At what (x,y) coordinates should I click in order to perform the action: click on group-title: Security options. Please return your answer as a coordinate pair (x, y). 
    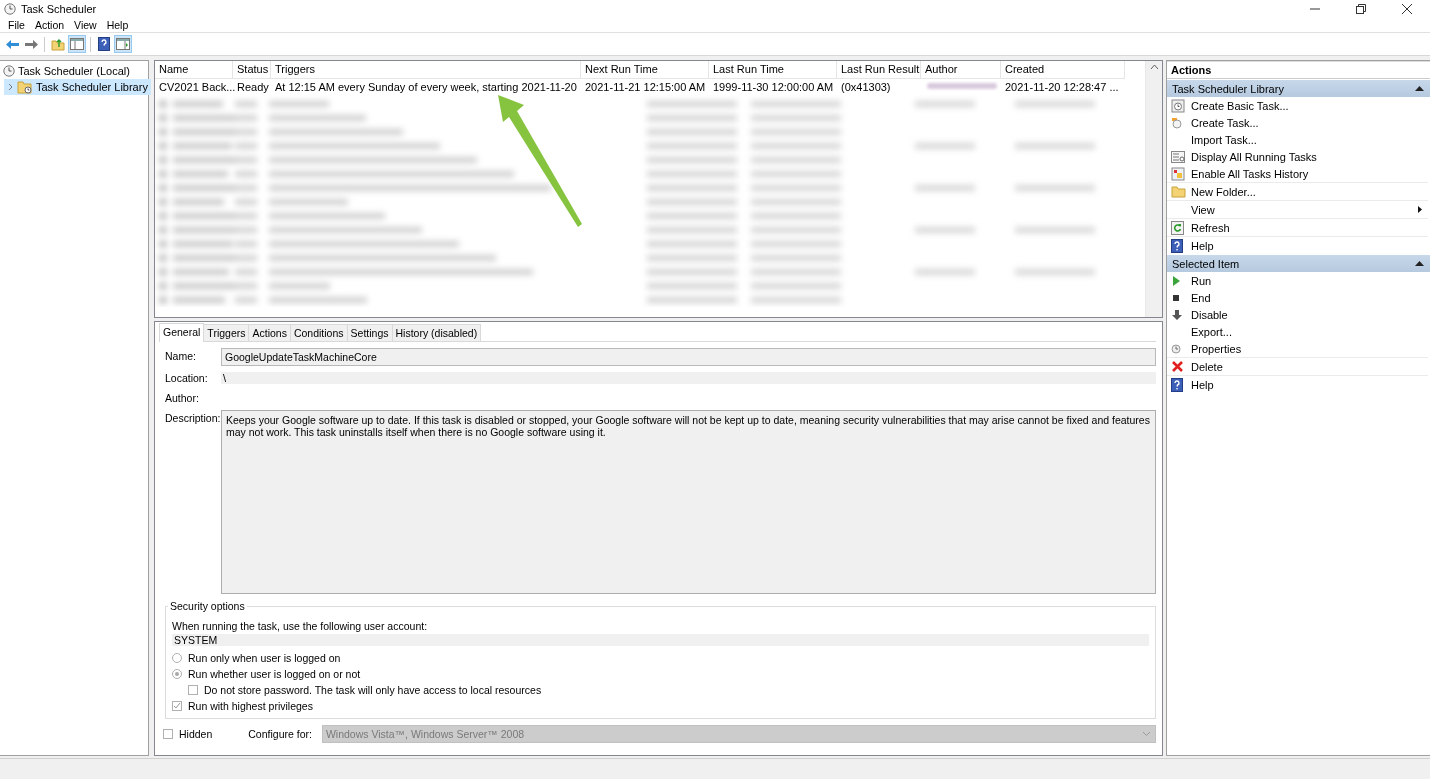
    Looking at the image, I should click on (207, 606).